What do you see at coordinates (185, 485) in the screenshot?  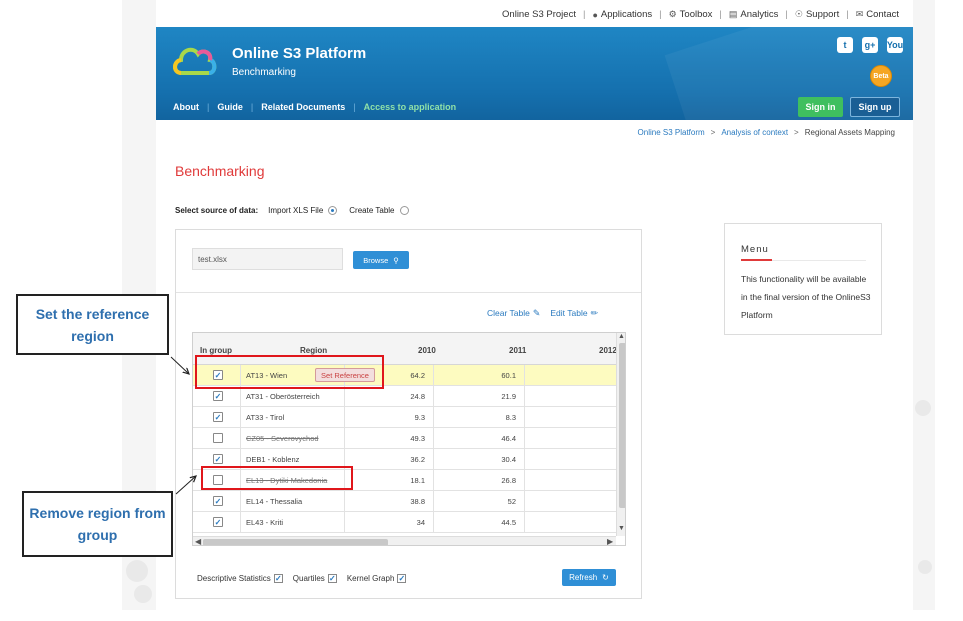 I see `arrow-to-removed` at bounding box center [185, 485].